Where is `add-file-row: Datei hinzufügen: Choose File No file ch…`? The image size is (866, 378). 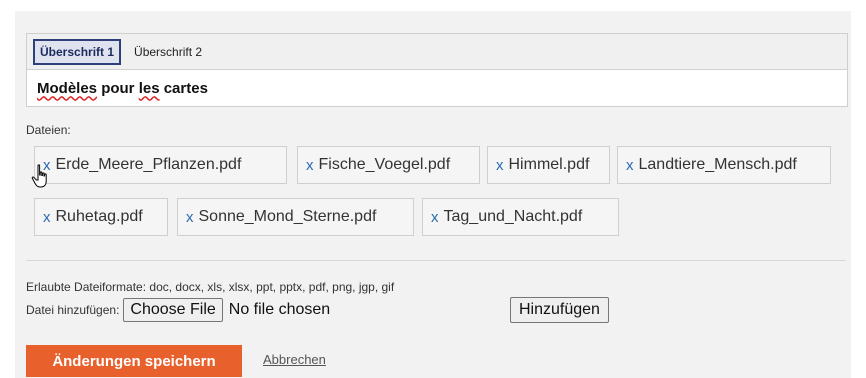
add-file-row: Datei hinzufügen: Choose File No file ch… is located at coordinates (178, 310).